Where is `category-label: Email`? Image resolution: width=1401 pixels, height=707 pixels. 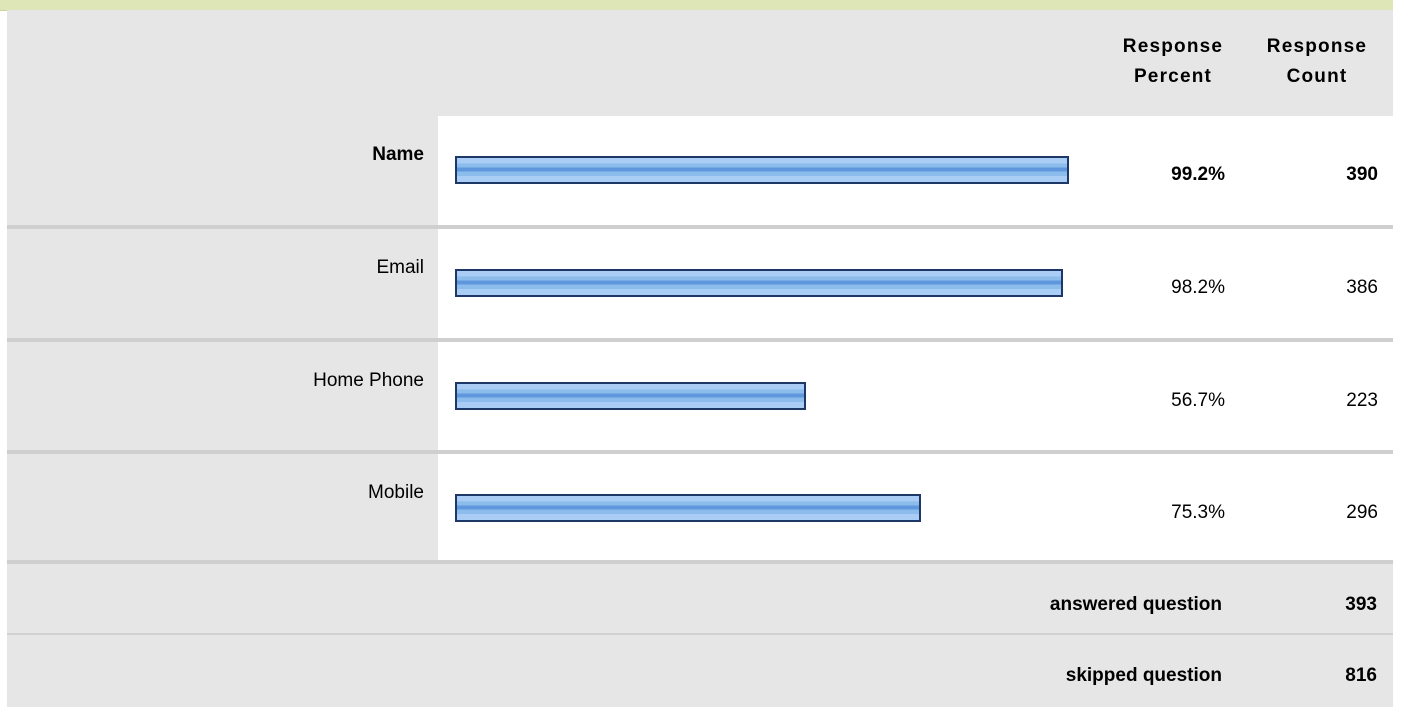
category-label: Email is located at coordinates (400, 267).